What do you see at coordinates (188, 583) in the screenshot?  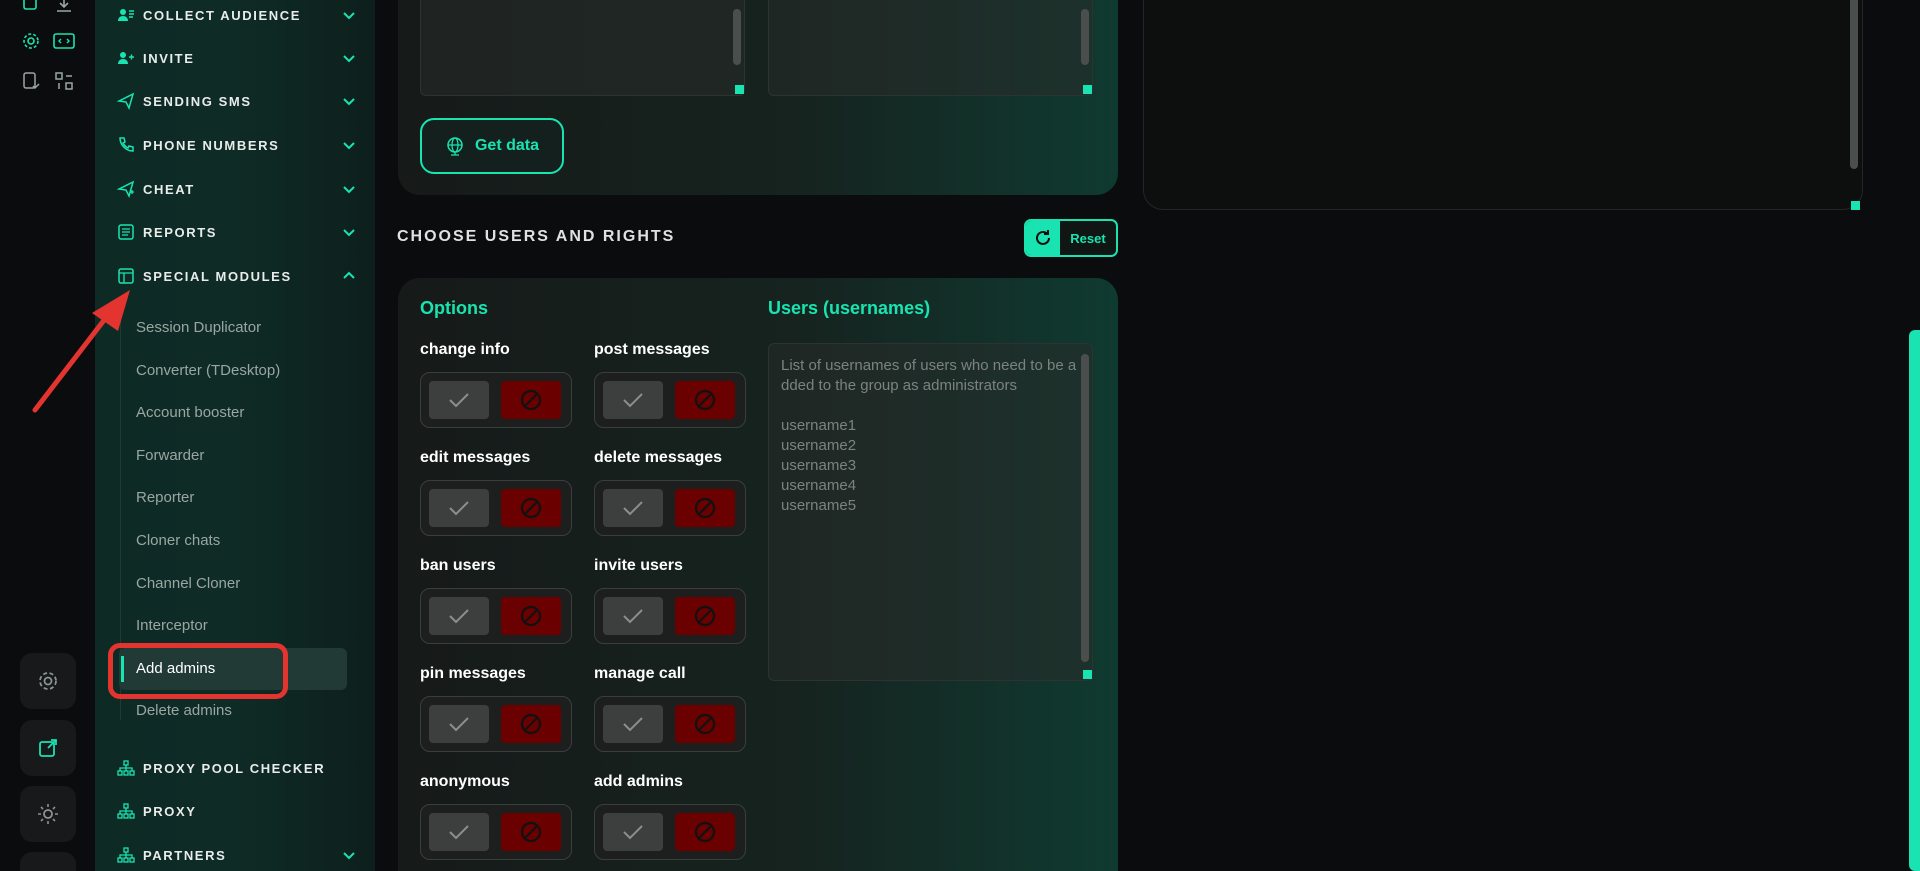 I see `sidebar-item-channel-cloner: Channel Cloner` at bounding box center [188, 583].